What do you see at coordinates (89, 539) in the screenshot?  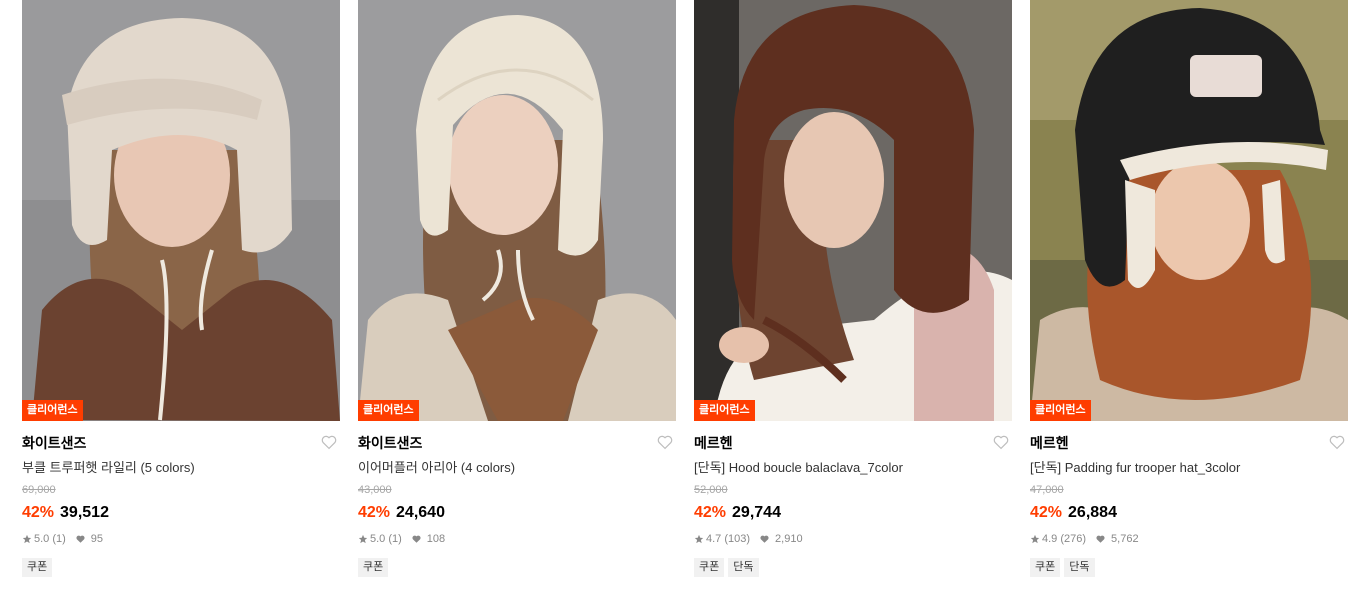 I see `likes: 95` at bounding box center [89, 539].